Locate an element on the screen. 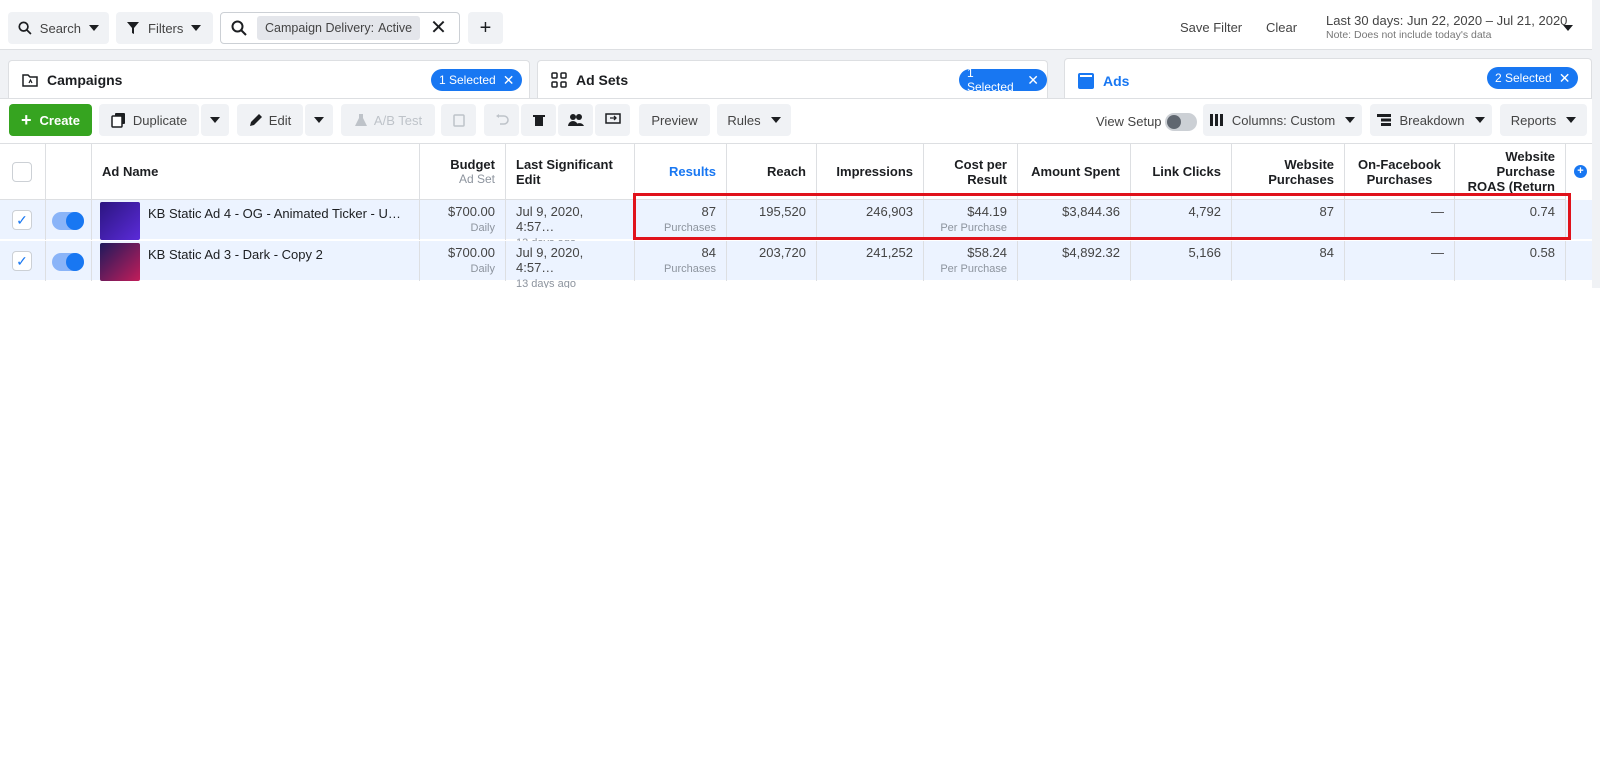 The image size is (1600, 762). tab-ads: Ads 2 Selected ✕ is located at coordinates (1328, 80).